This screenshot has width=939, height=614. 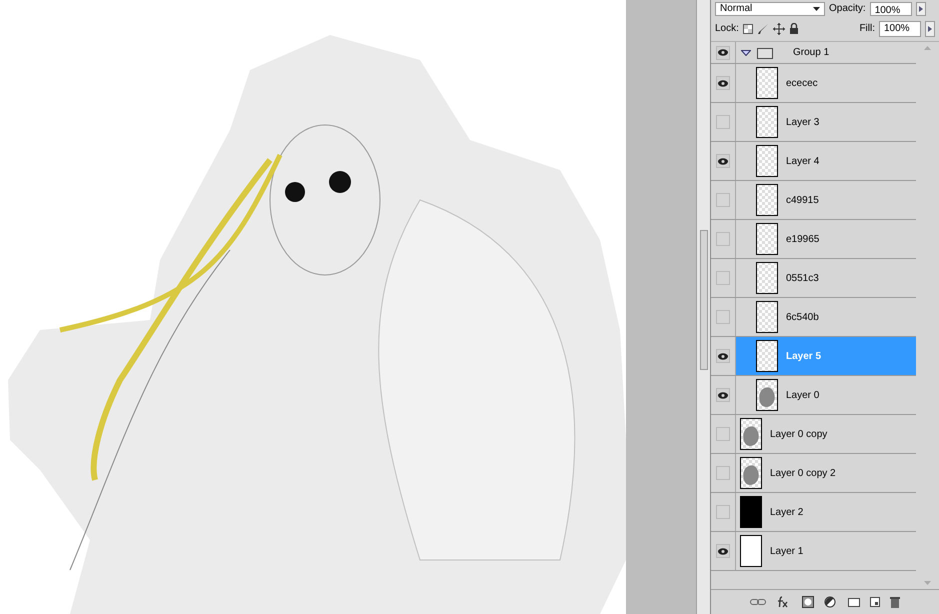 I want to click on brush-icon, so click(x=762, y=28).